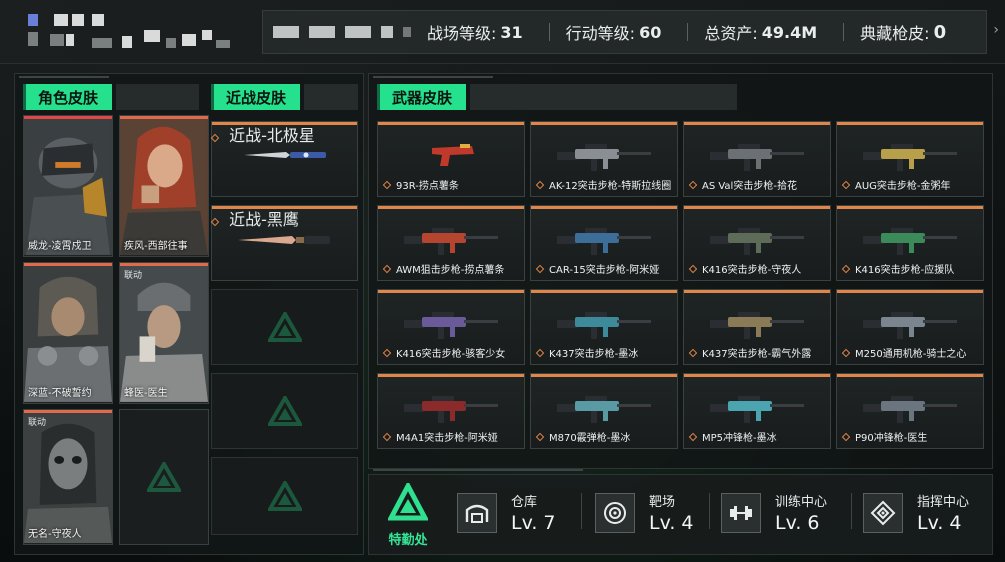 The image size is (1005, 562). Describe the element at coordinates (757, 411) in the screenshot. I see `weapon-card: MP5冲锋枪-墨冰` at that location.